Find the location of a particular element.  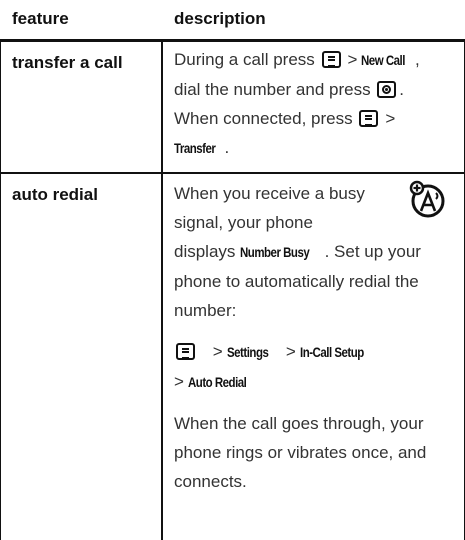

menu-settings: Settings is located at coordinates (247, 352).